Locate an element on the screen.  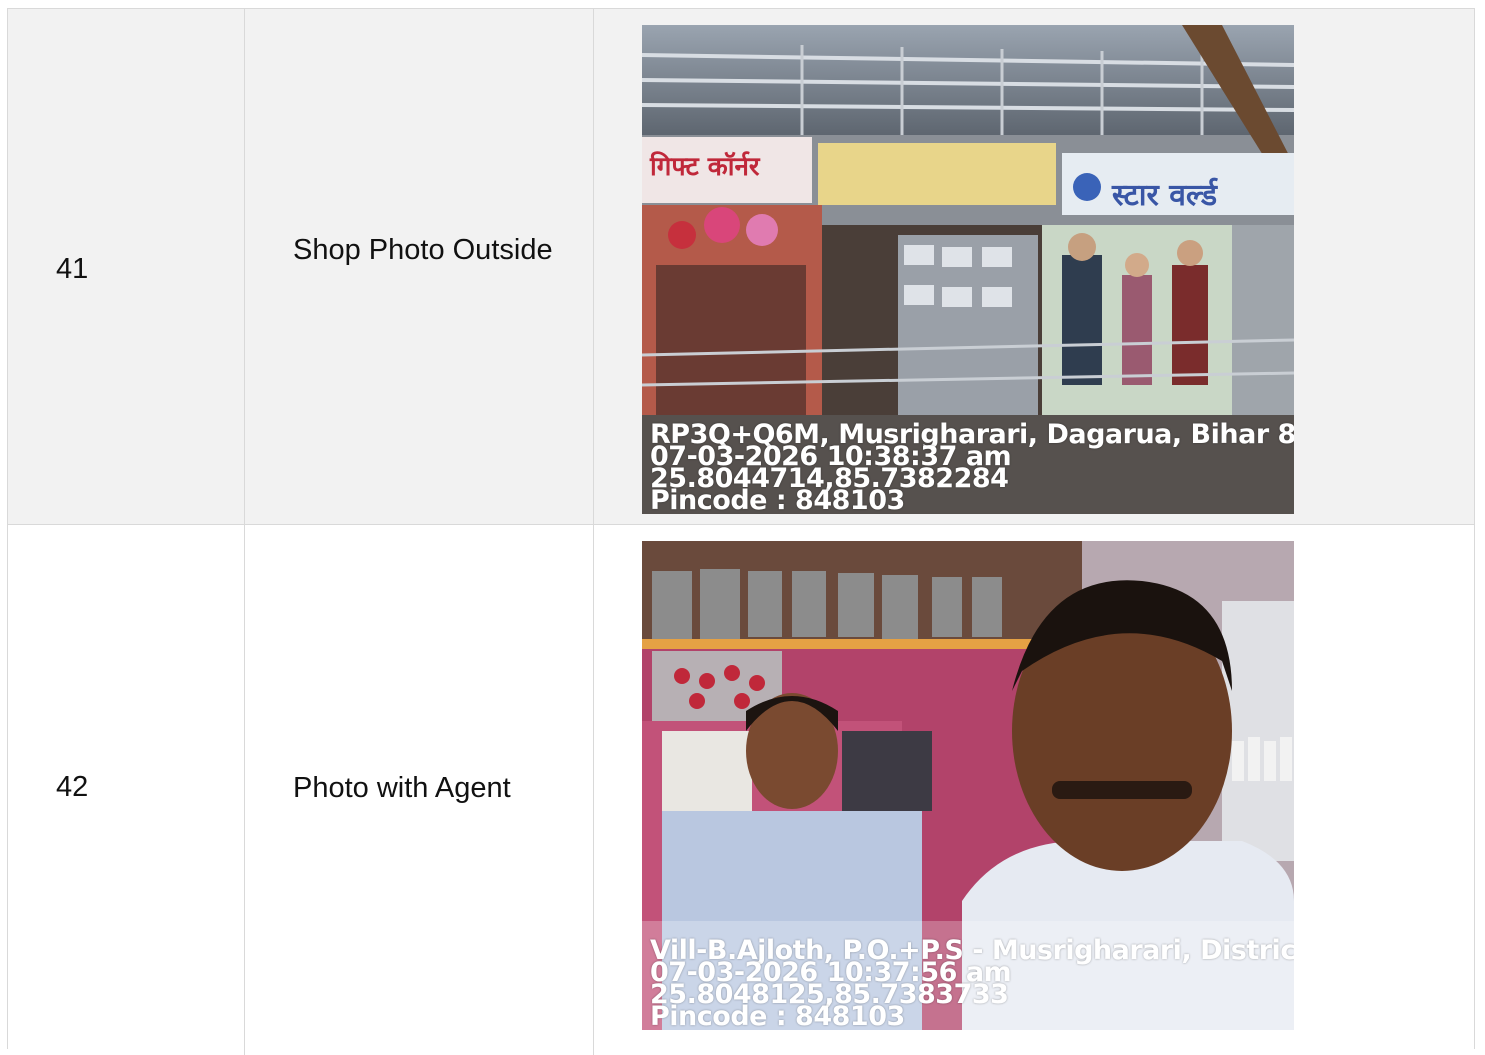
svg-text: गिफ्ट कॉर्नर is located at coordinates (705, 166).